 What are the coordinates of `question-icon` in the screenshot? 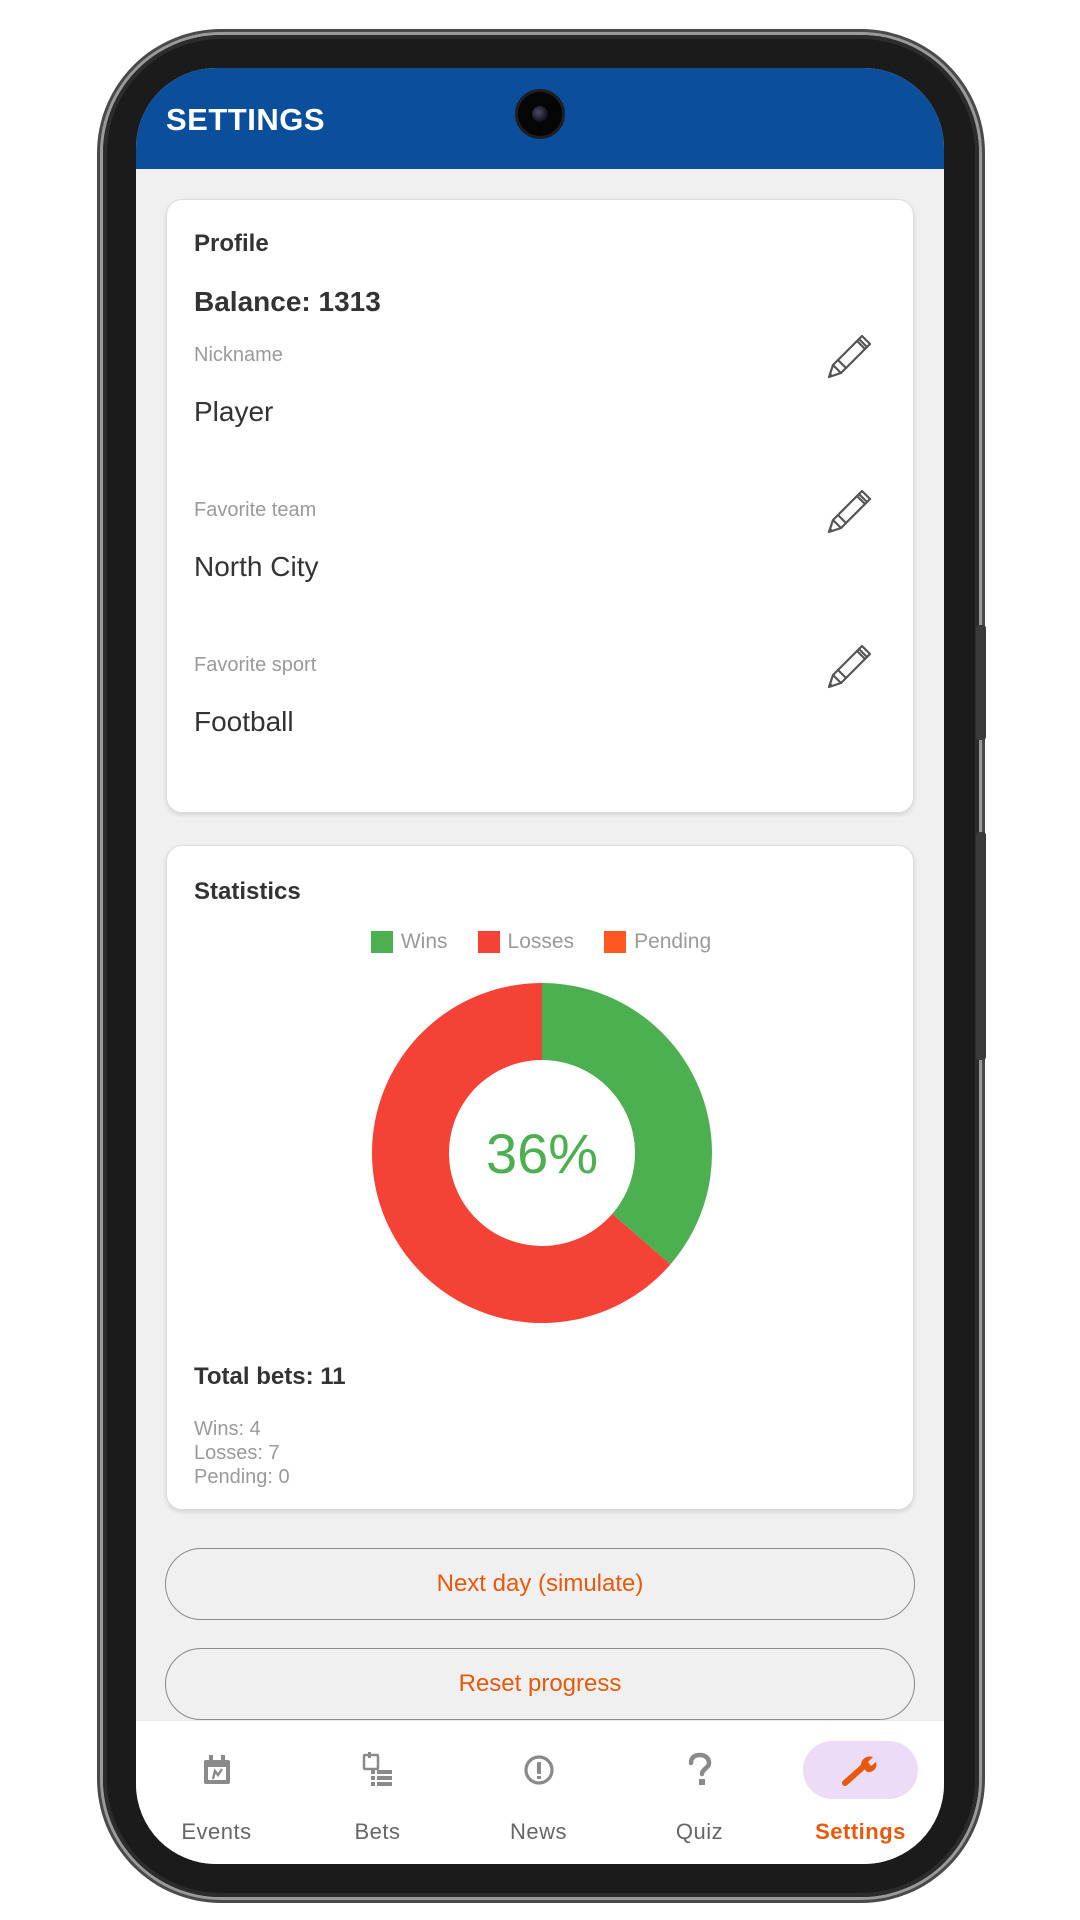 It's located at (699, 1768).